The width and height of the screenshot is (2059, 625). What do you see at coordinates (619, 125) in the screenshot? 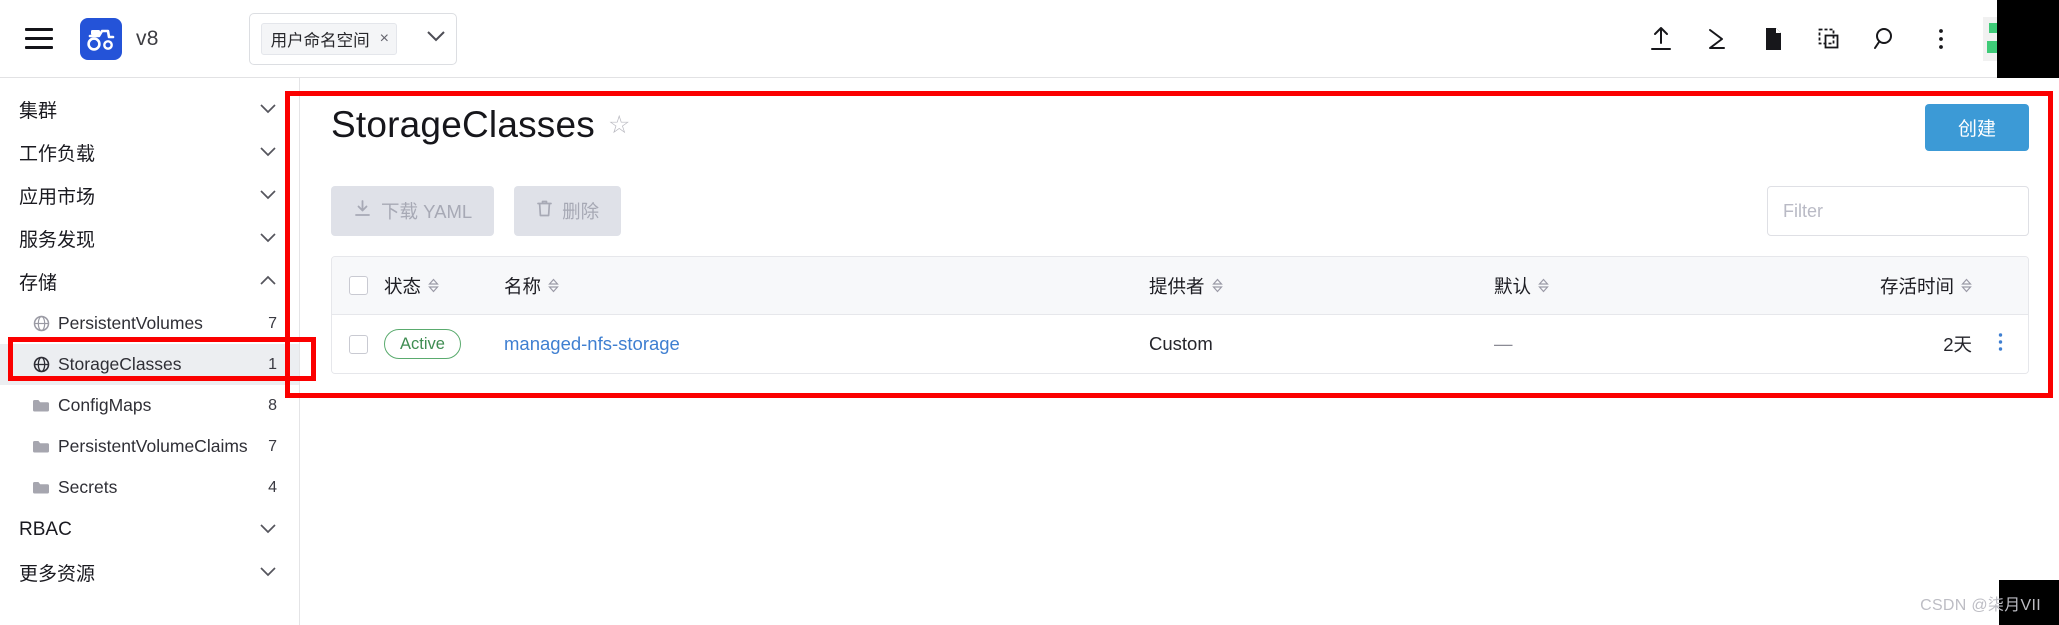
I see `favorite-star-icon: ☆` at bounding box center [619, 125].